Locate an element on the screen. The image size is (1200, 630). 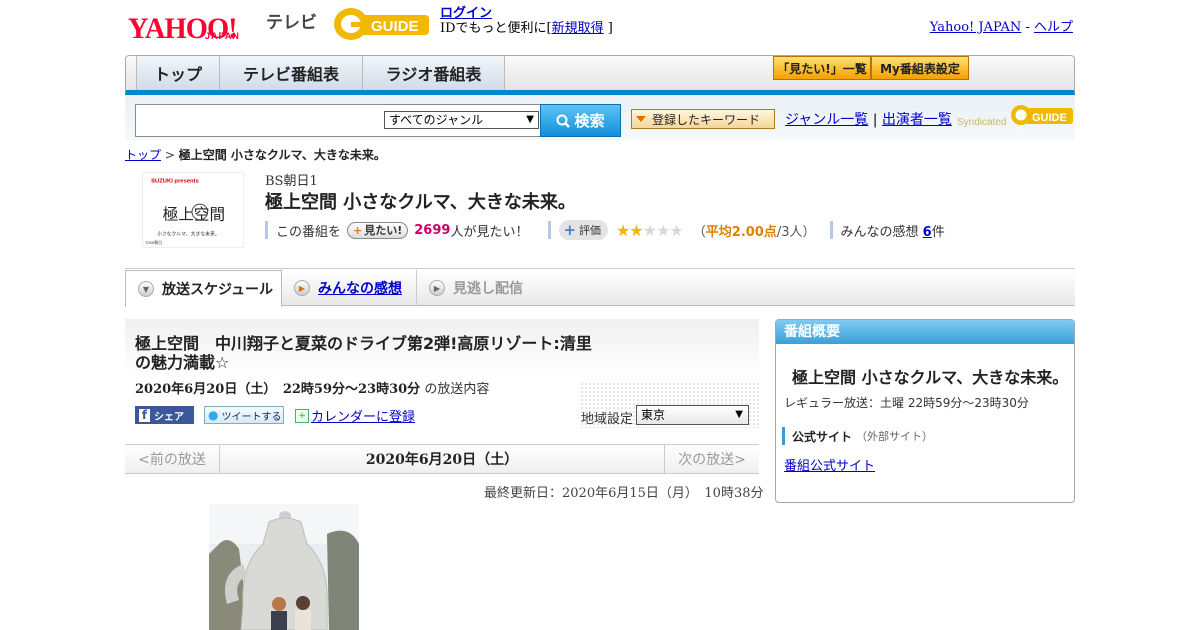
calendar-register-link: カレンダーに登録 is located at coordinates (363, 415).